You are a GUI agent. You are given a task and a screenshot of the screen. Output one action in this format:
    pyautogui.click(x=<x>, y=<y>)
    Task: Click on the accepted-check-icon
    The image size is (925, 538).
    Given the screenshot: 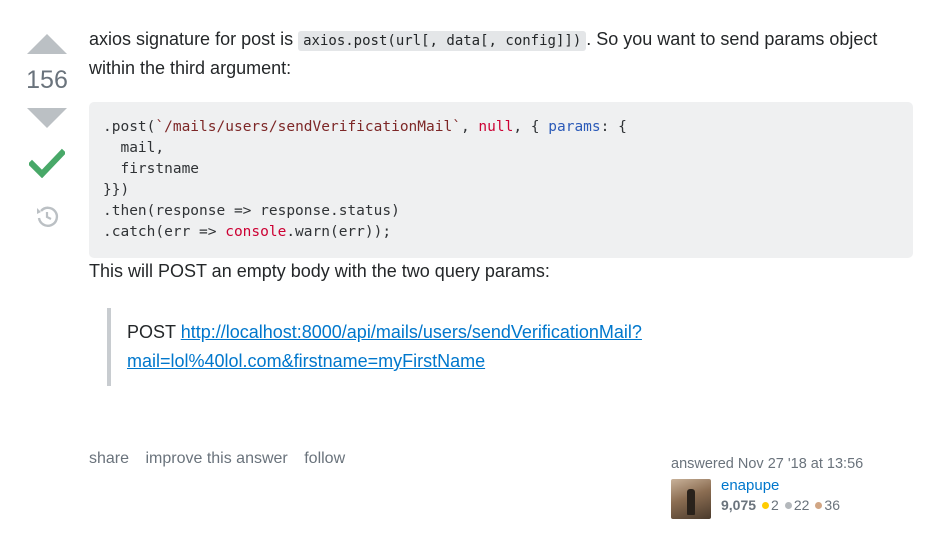 What is the action you would take?
    pyautogui.click(x=47, y=163)
    